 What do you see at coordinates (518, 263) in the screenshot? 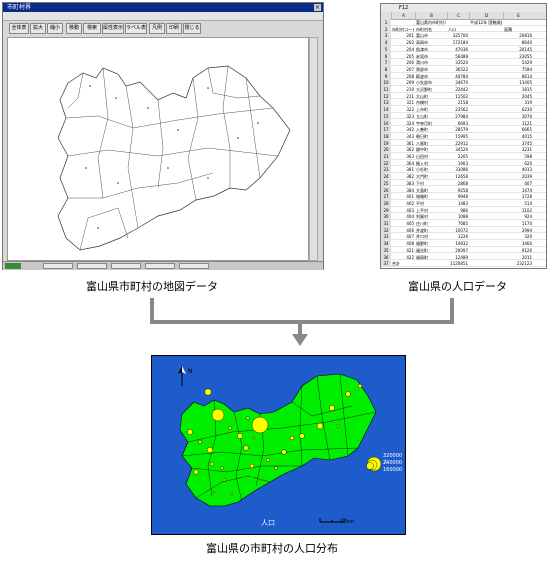
I see `spreadsheet-cell: 232123` at bounding box center [518, 263].